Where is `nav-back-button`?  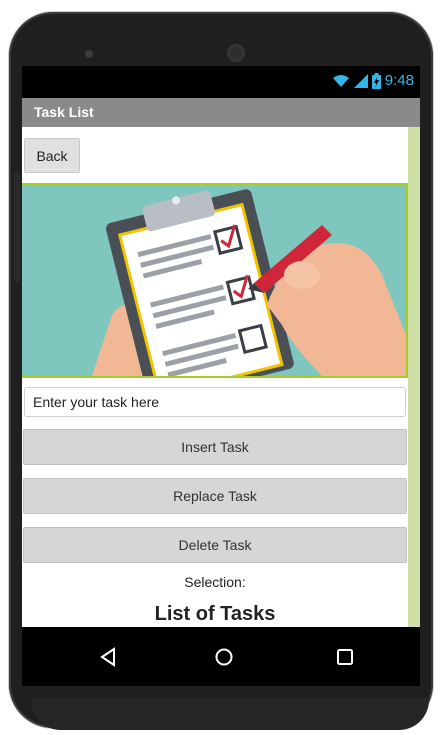
nav-back-button is located at coordinates (108, 657).